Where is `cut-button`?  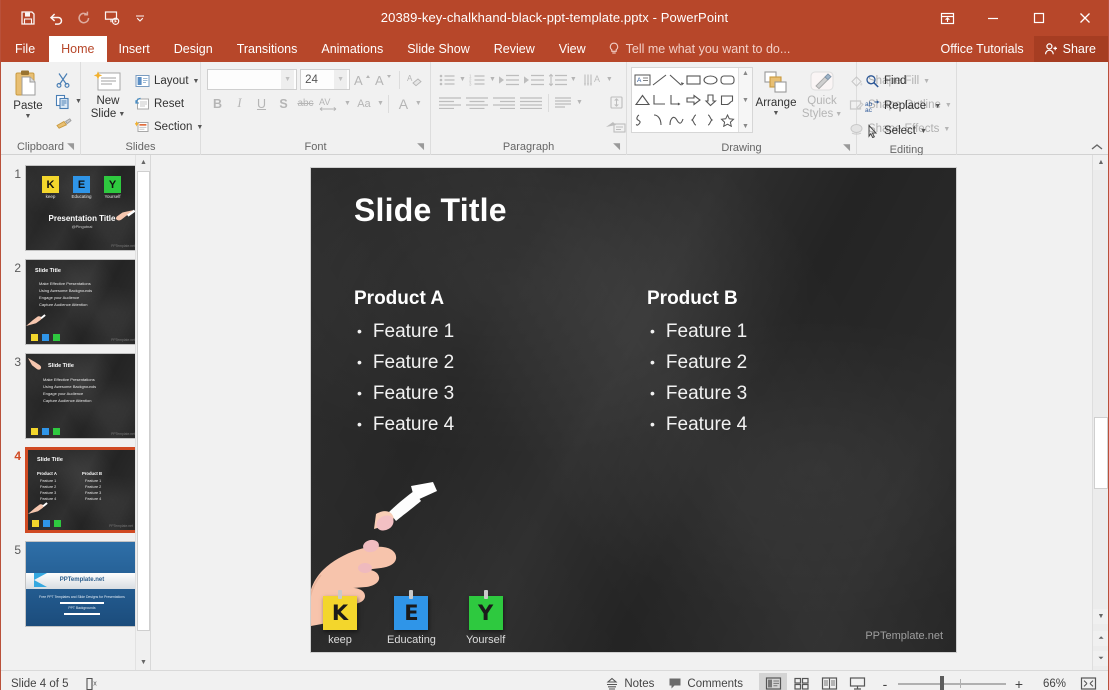 cut-button is located at coordinates (63, 79).